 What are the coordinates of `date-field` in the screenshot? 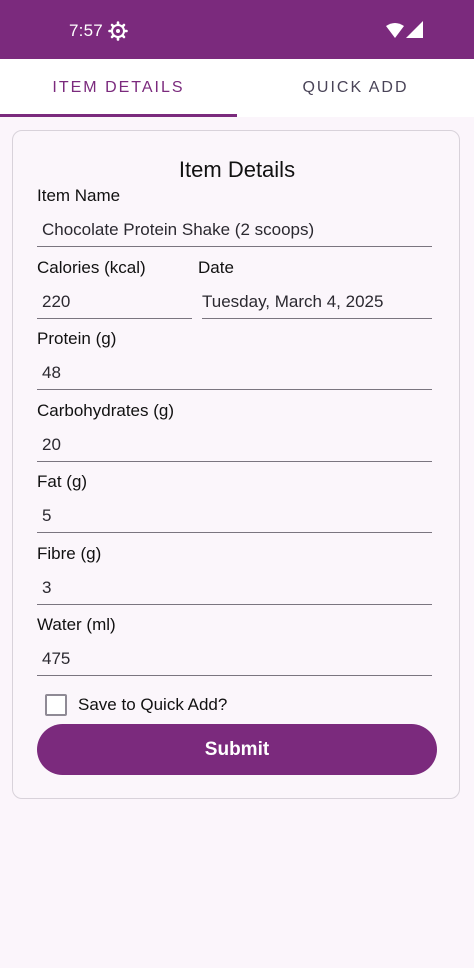 It's located at (317, 303).